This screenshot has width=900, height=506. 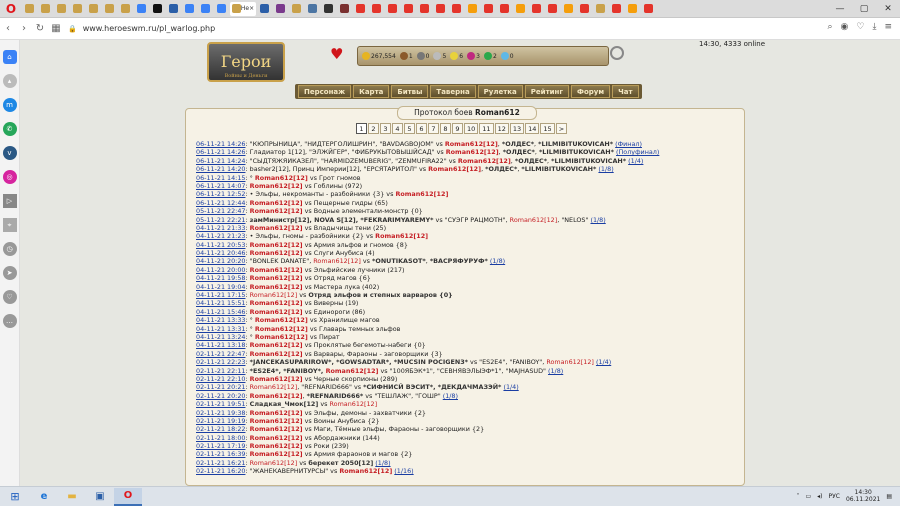 I want to click on maximize-icon: ▢, so click(x=864, y=9).